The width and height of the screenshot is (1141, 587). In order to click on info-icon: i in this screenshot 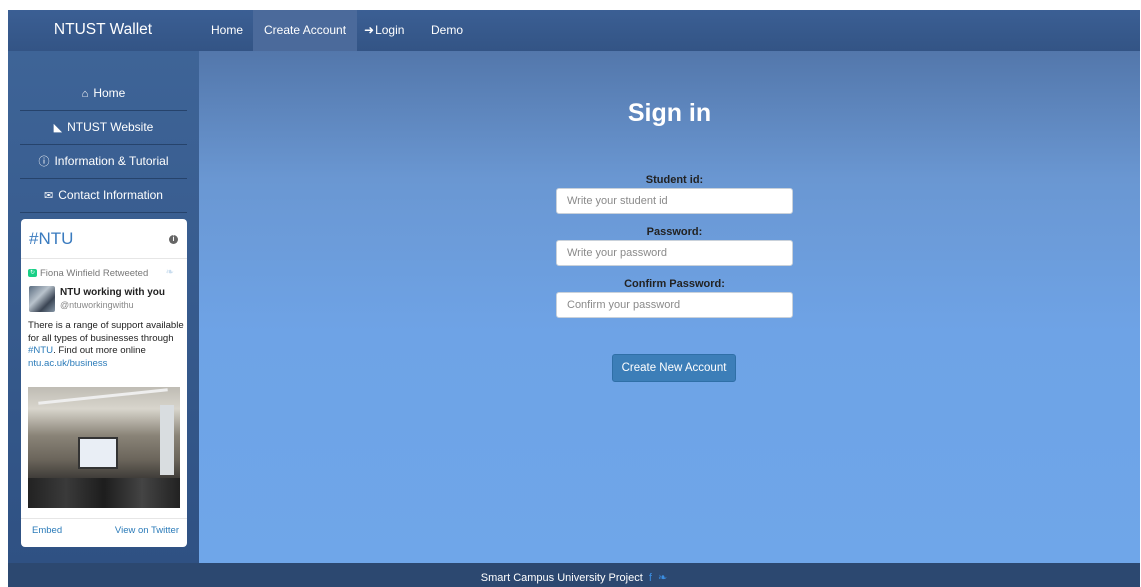, I will do `click(173, 239)`.